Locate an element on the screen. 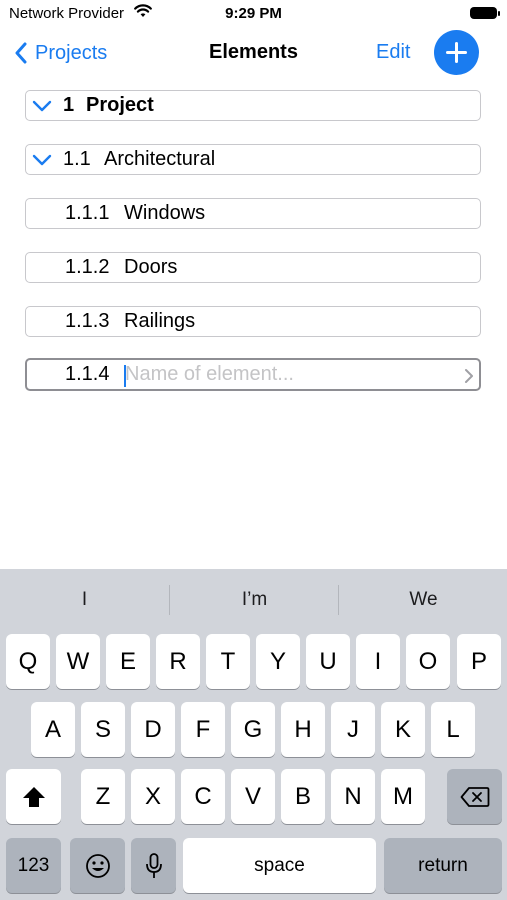 The image size is (507, 900). key-c: C is located at coordinates (203, 796).